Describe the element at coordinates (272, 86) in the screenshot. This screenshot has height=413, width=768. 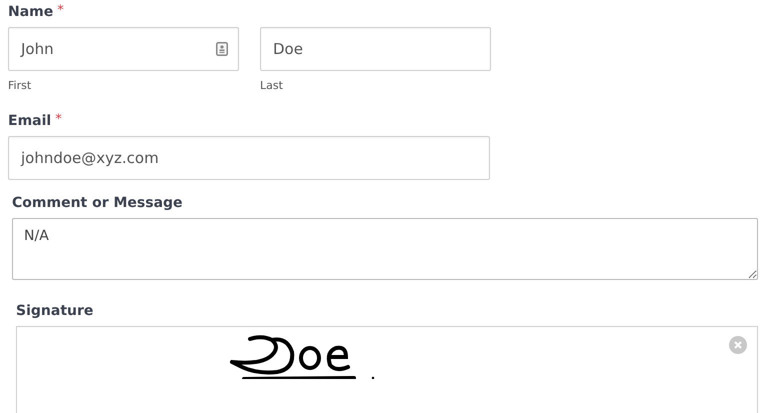
I see `field-sublabel: Last` at that location.